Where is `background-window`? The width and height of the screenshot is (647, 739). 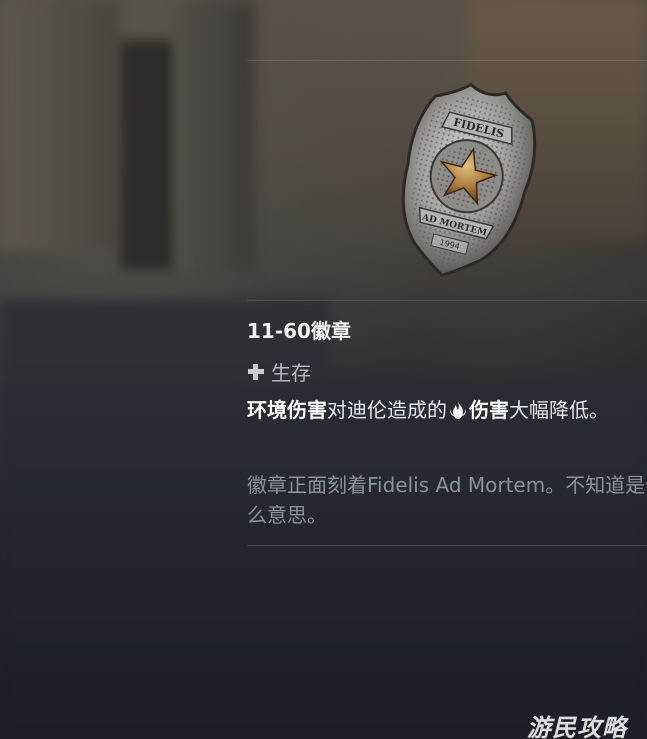
background-window is located at coordinates (60, 125).